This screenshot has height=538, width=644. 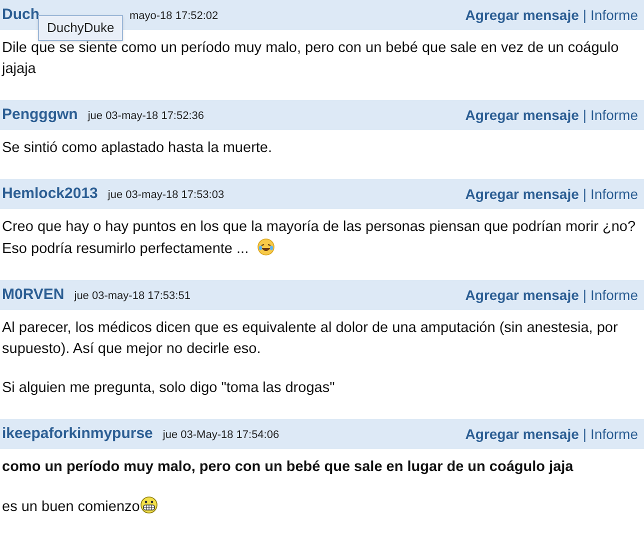 I want to click on username-link: Duch, so click(x=21, y=15).